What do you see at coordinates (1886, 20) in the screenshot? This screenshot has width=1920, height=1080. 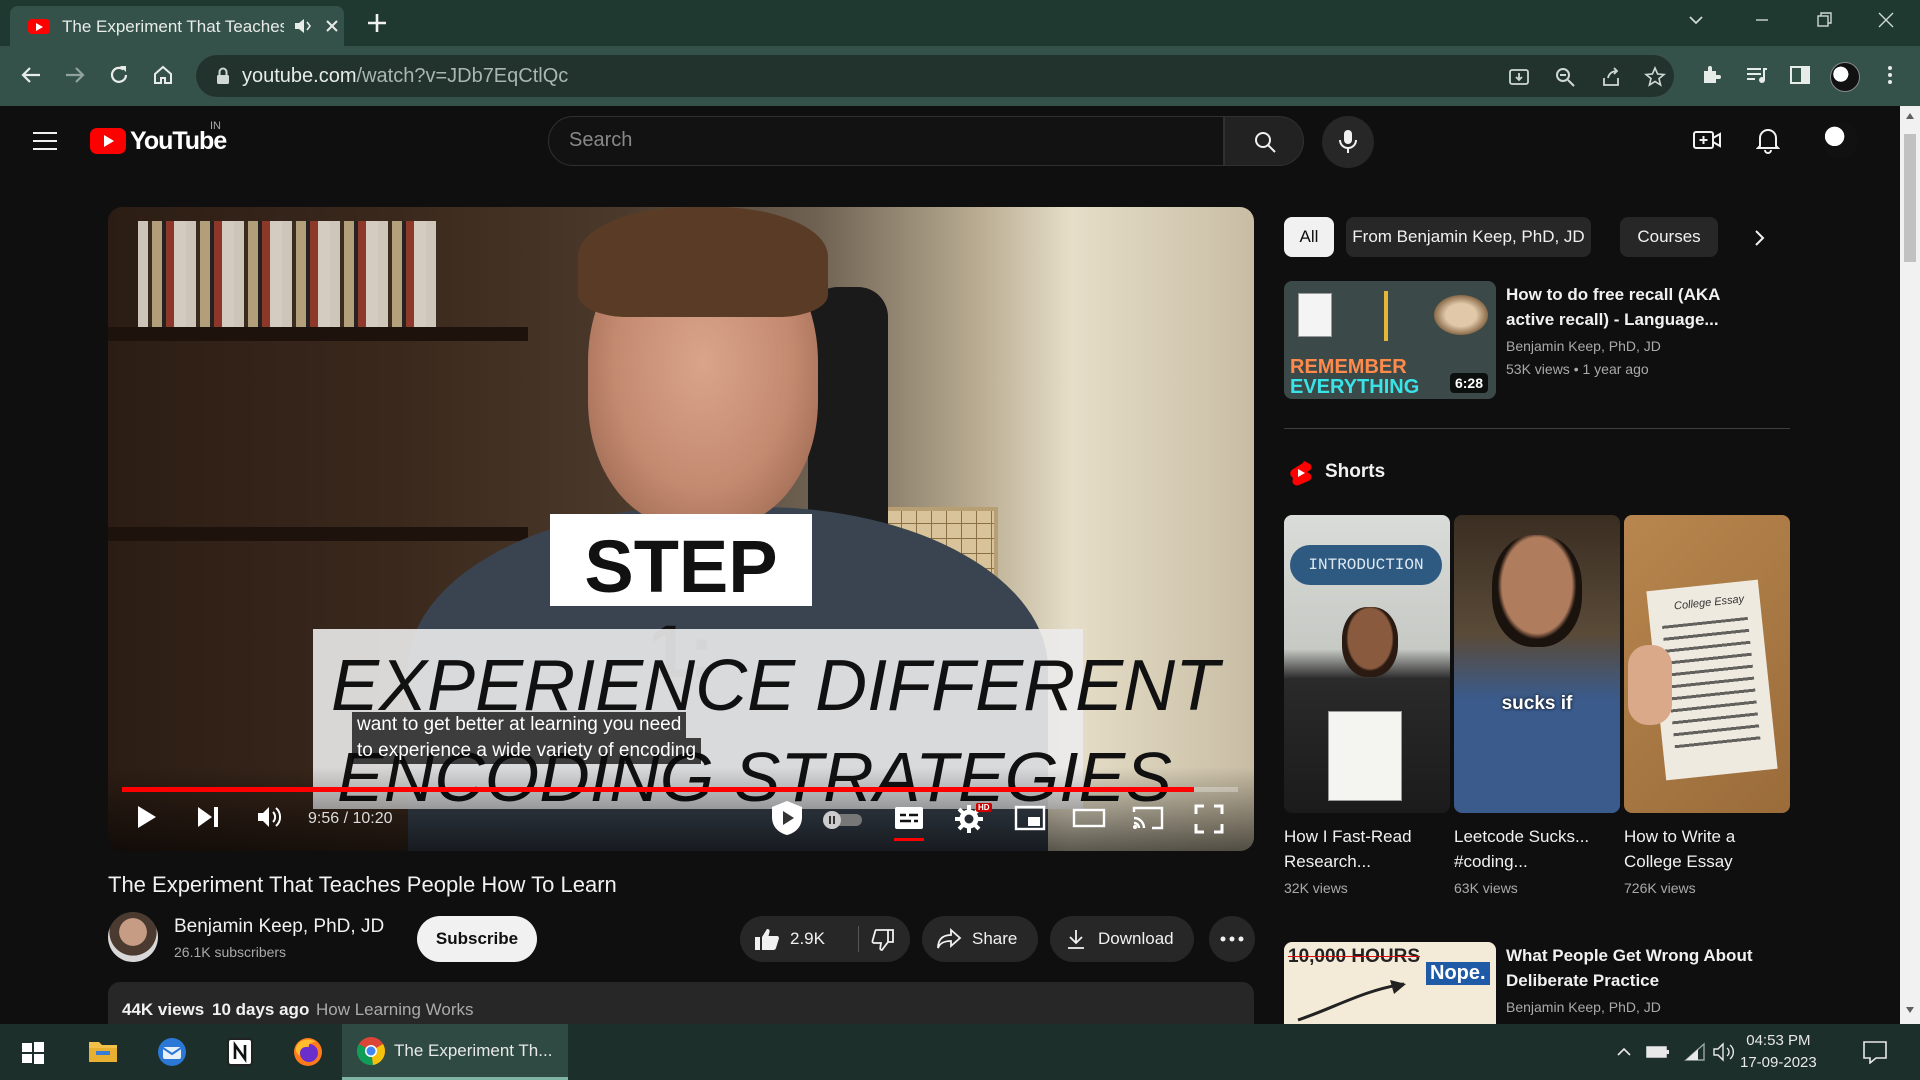 I see `close-window-icon` at bounding box center [1886, 20].